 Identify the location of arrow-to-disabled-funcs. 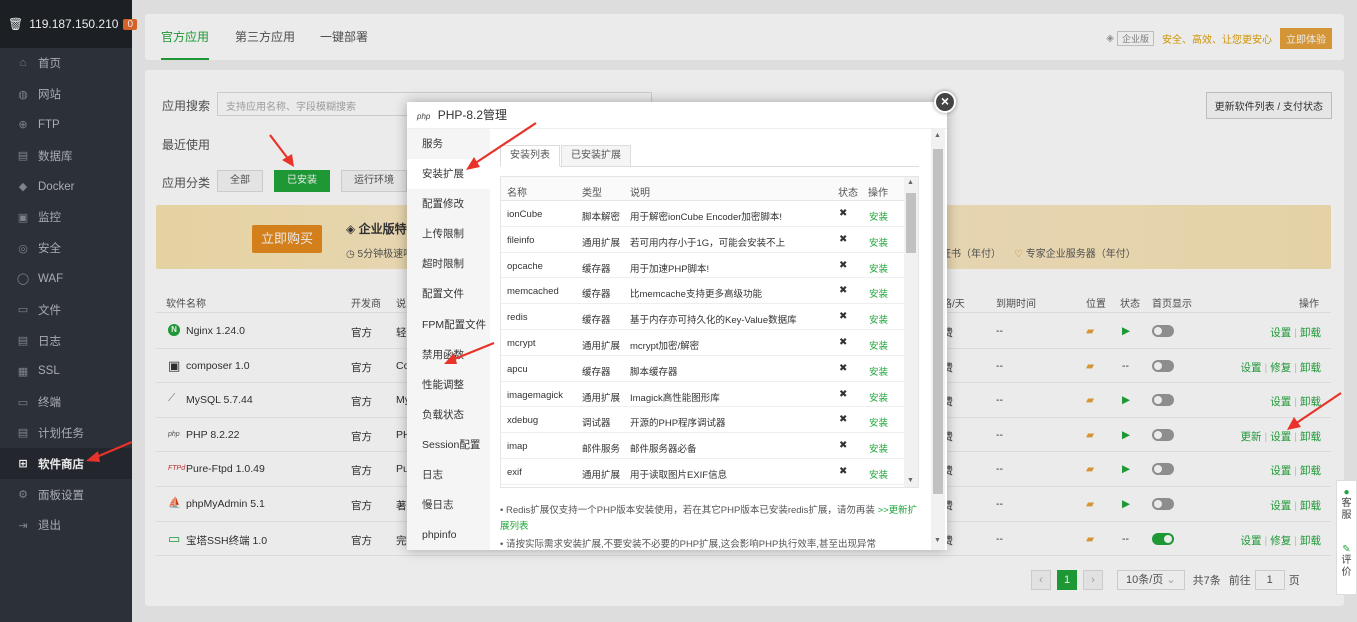
(473, 351).